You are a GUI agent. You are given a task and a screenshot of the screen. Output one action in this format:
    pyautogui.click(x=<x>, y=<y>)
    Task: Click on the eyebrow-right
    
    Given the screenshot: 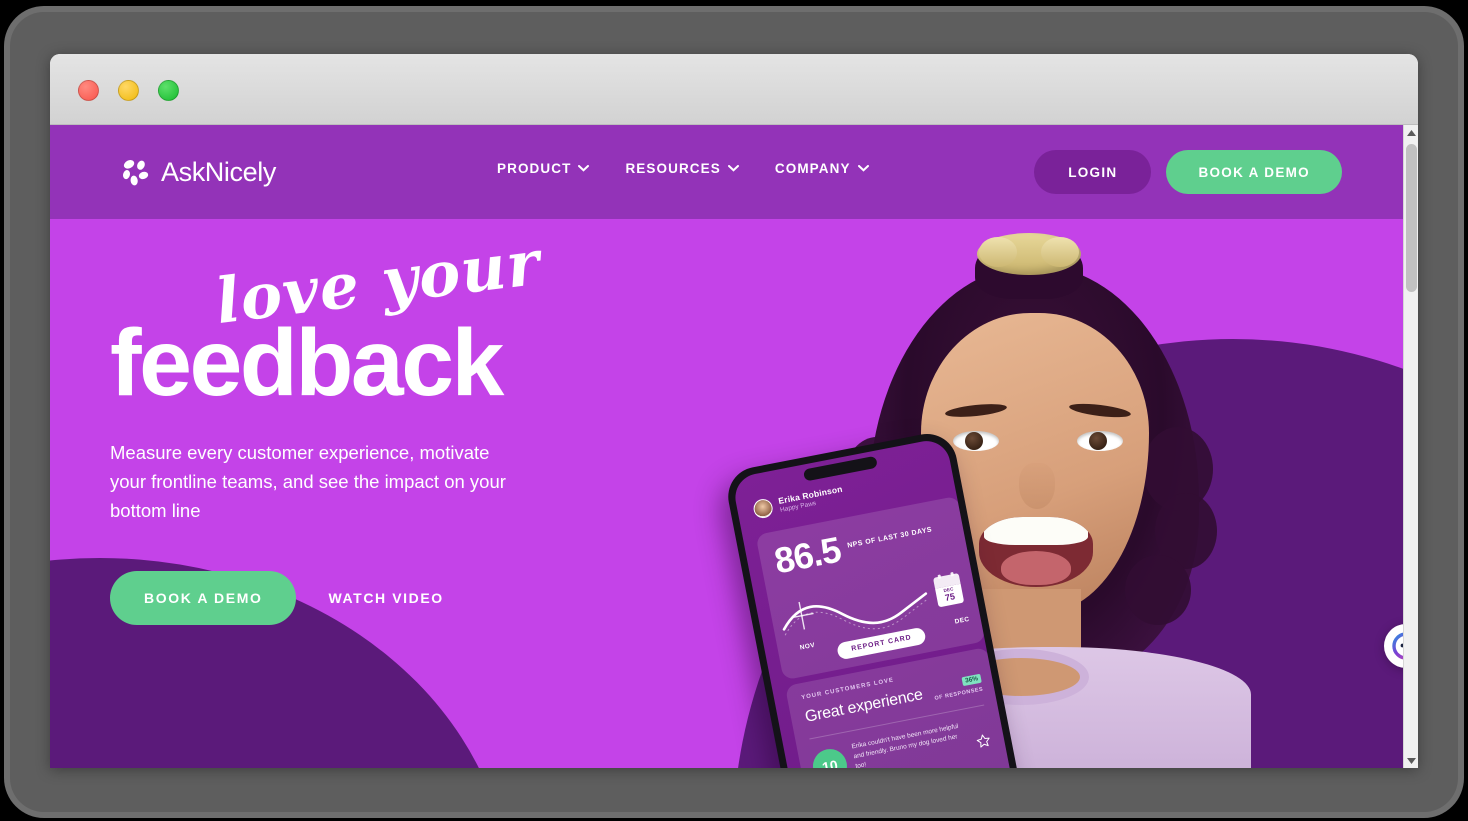 What is the action you would take?
    pyautogui.click(x=1100, y=410)
    